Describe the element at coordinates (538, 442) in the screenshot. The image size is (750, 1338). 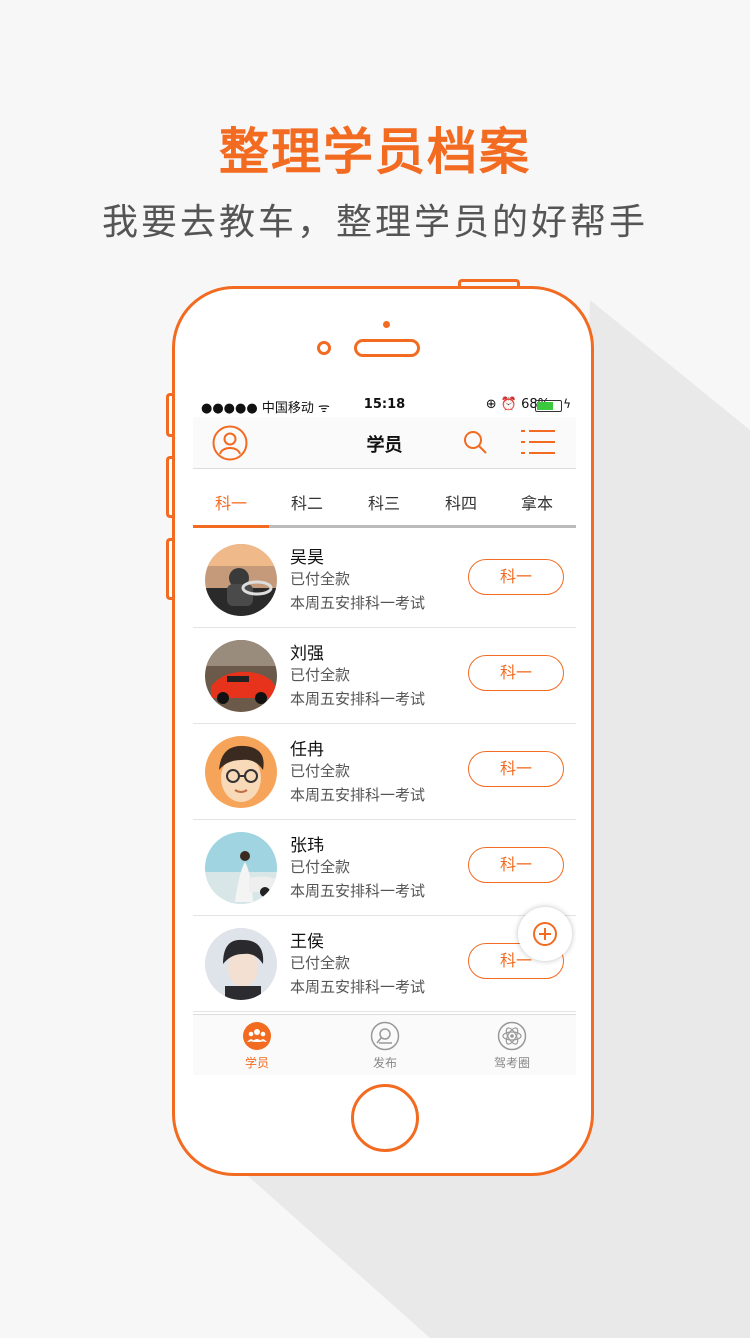
I see `menu-list-icon` at that location.